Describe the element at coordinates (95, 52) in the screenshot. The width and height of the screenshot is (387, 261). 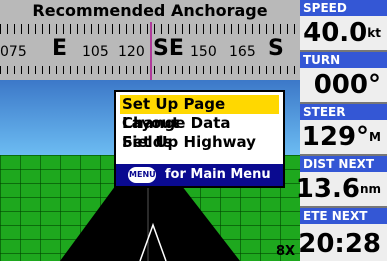
I see `compass-label-105: 105` at that location.